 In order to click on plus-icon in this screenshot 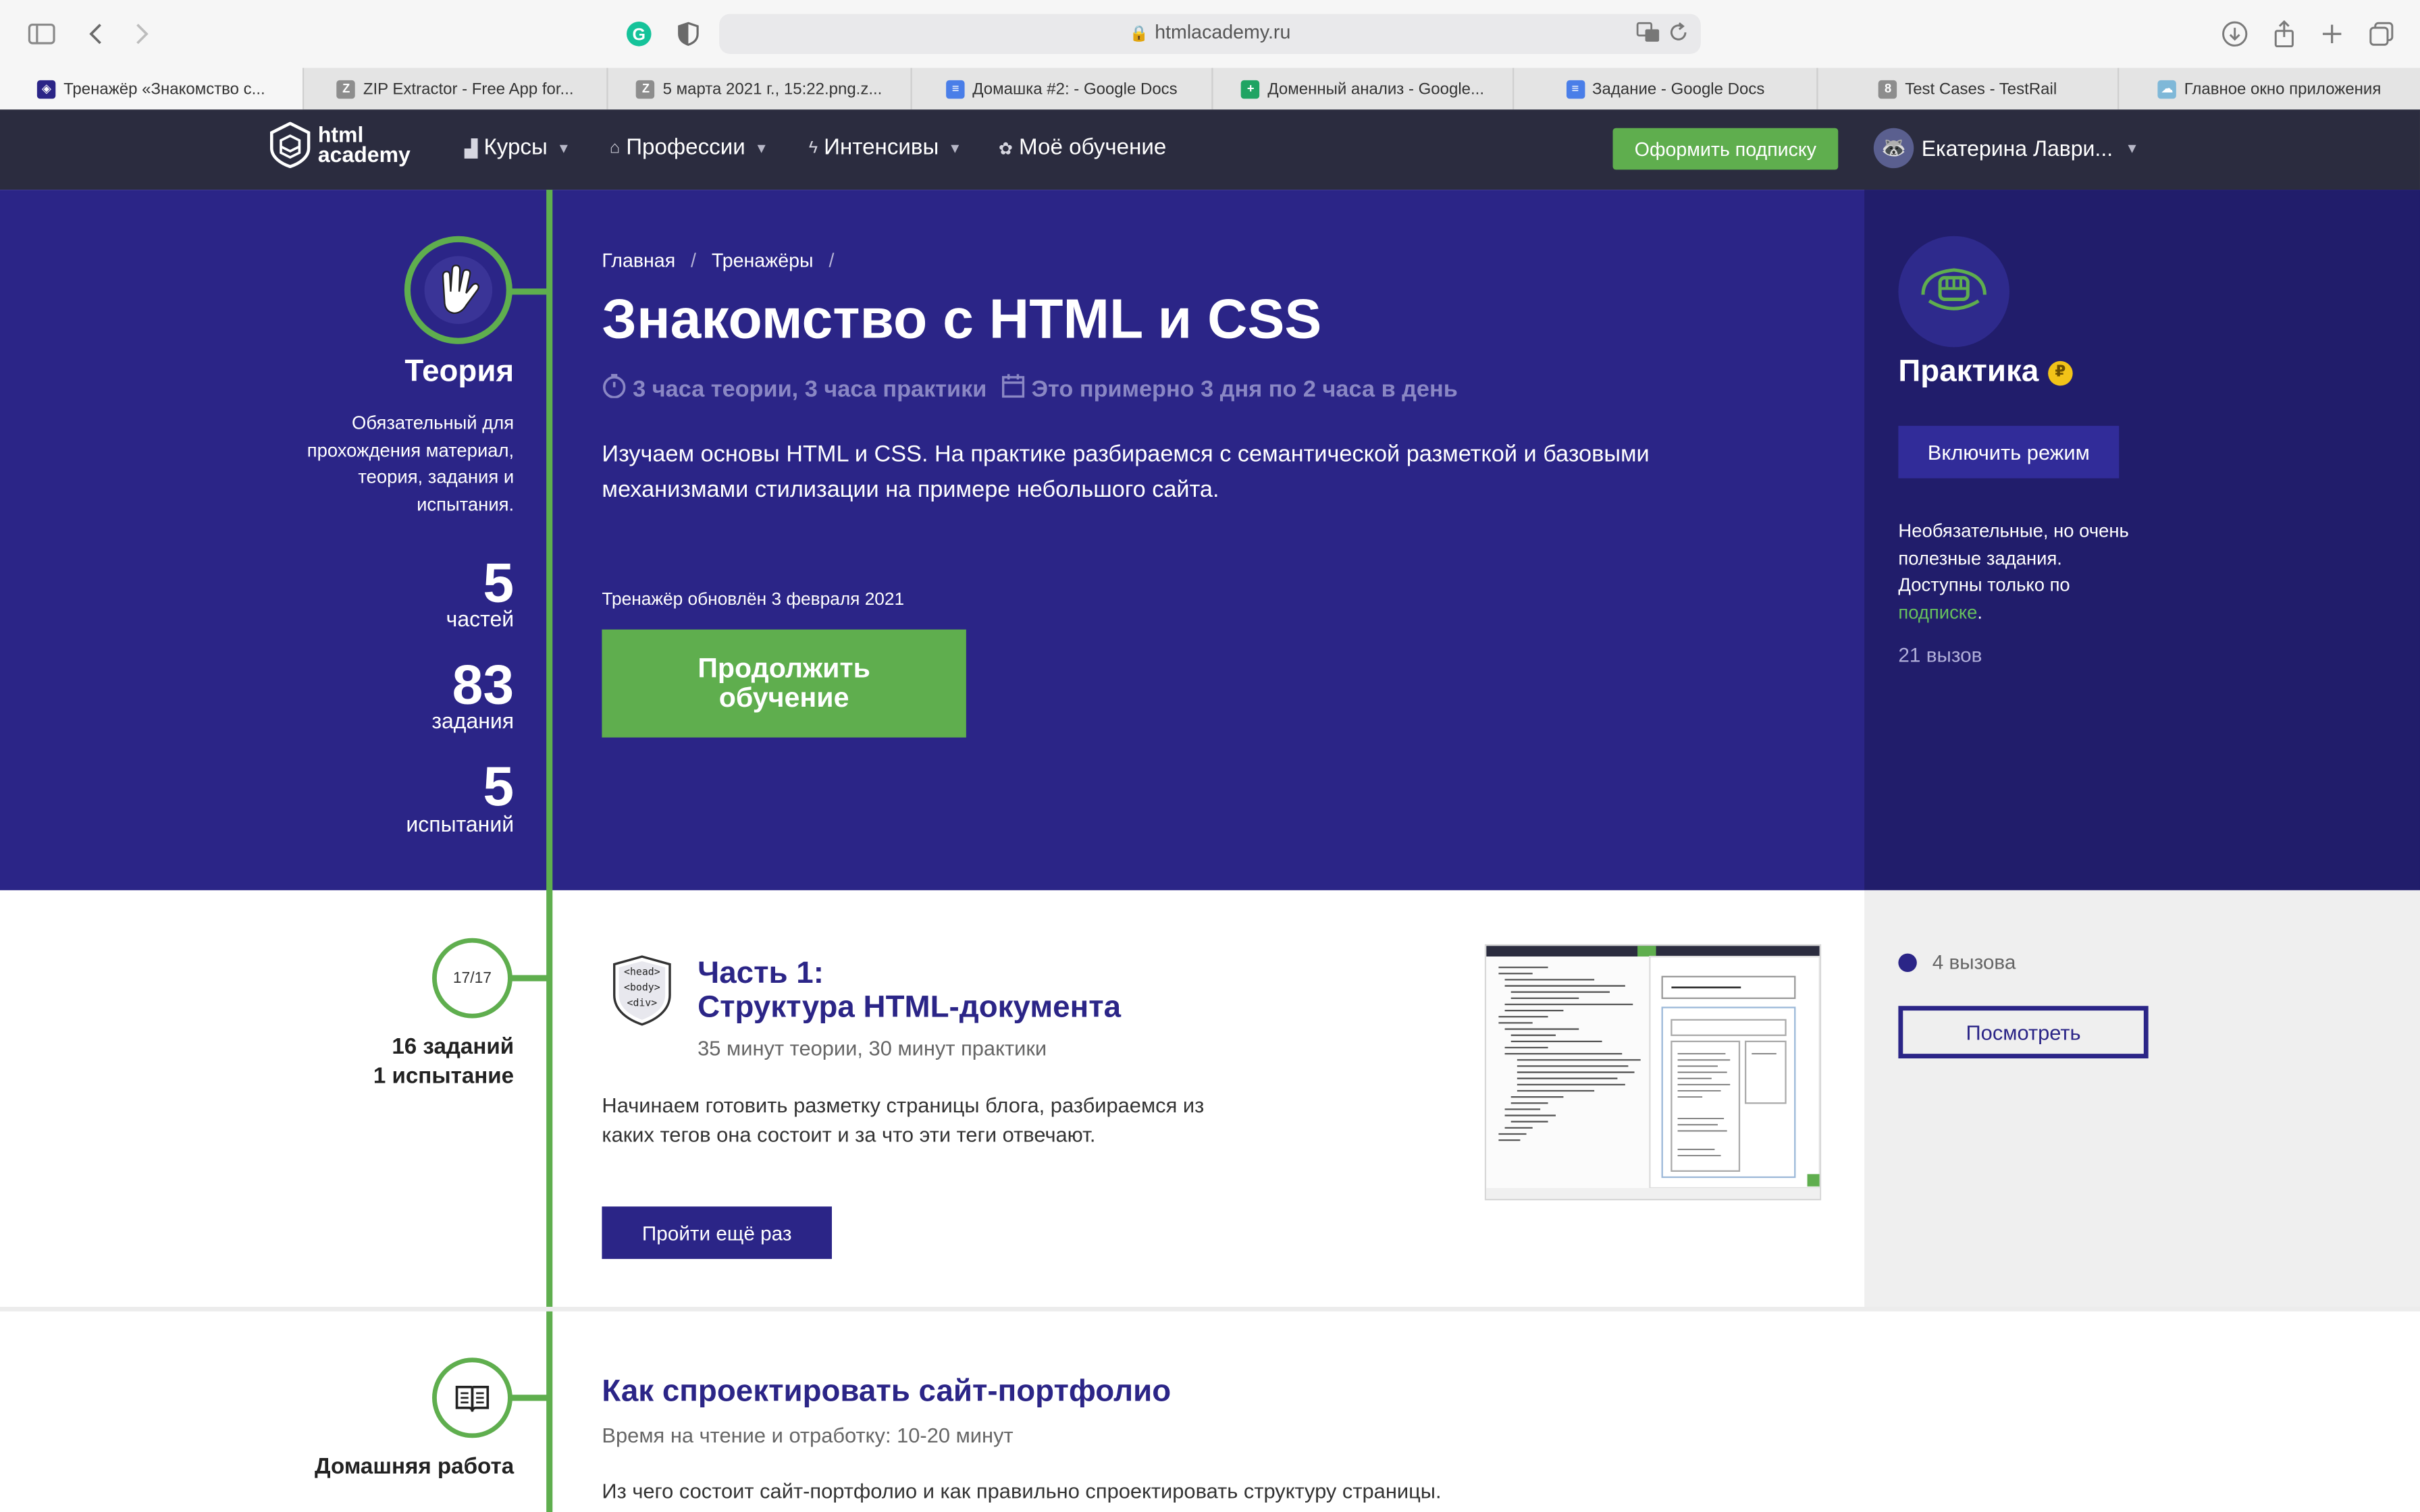, I will do `click(2331, 34)`.